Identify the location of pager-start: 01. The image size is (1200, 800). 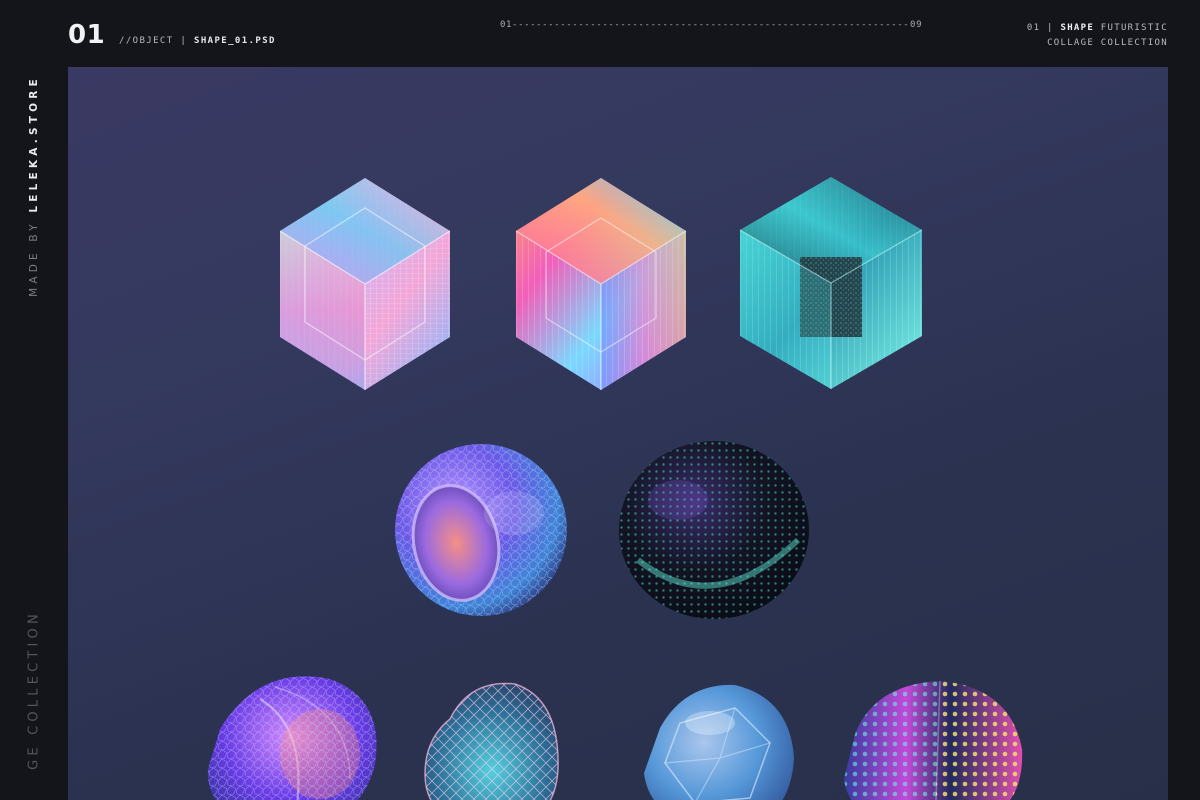
(506, 25).